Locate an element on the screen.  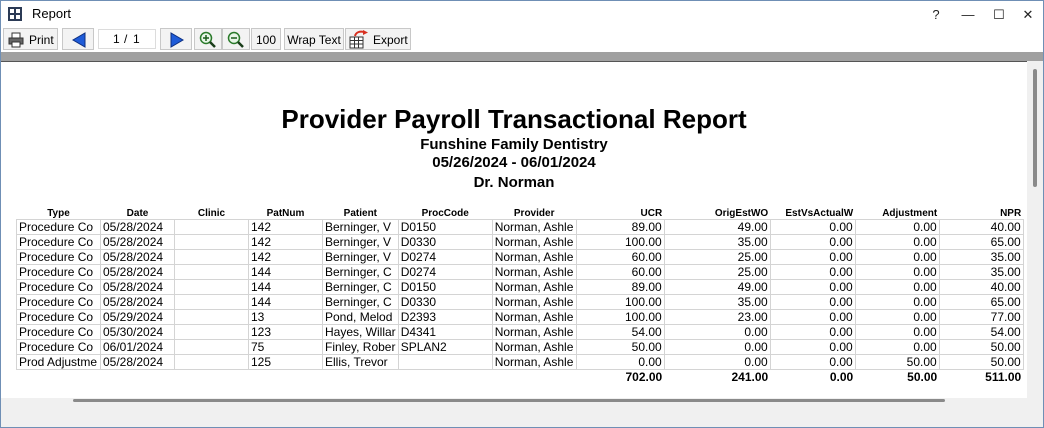
total-cell: 50.00 is located at coordinates (922, 377).